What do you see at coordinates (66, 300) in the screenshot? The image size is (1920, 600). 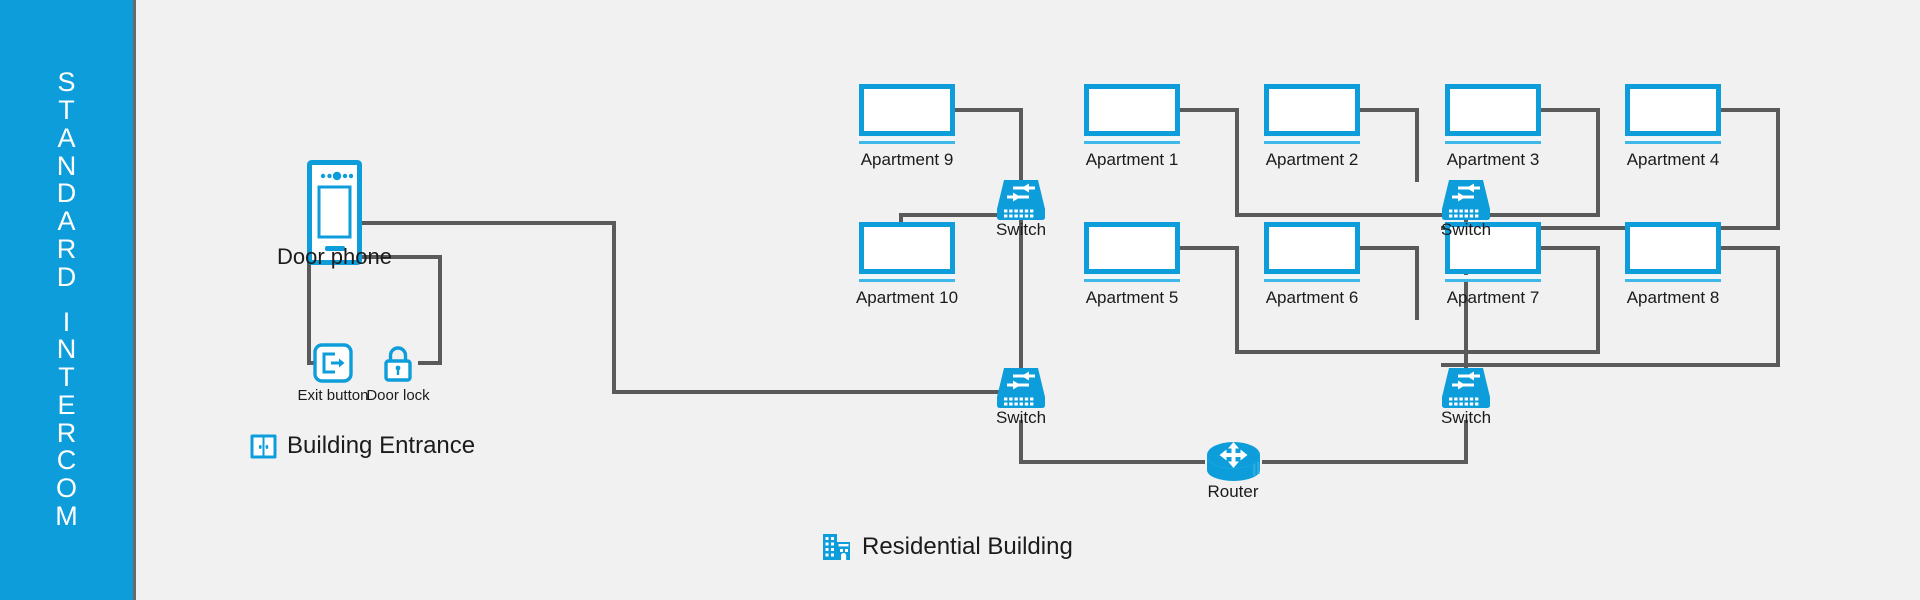 I see `banner-title: S T A N D A R D I N T E R C O M` at bounding box center [66, 300].